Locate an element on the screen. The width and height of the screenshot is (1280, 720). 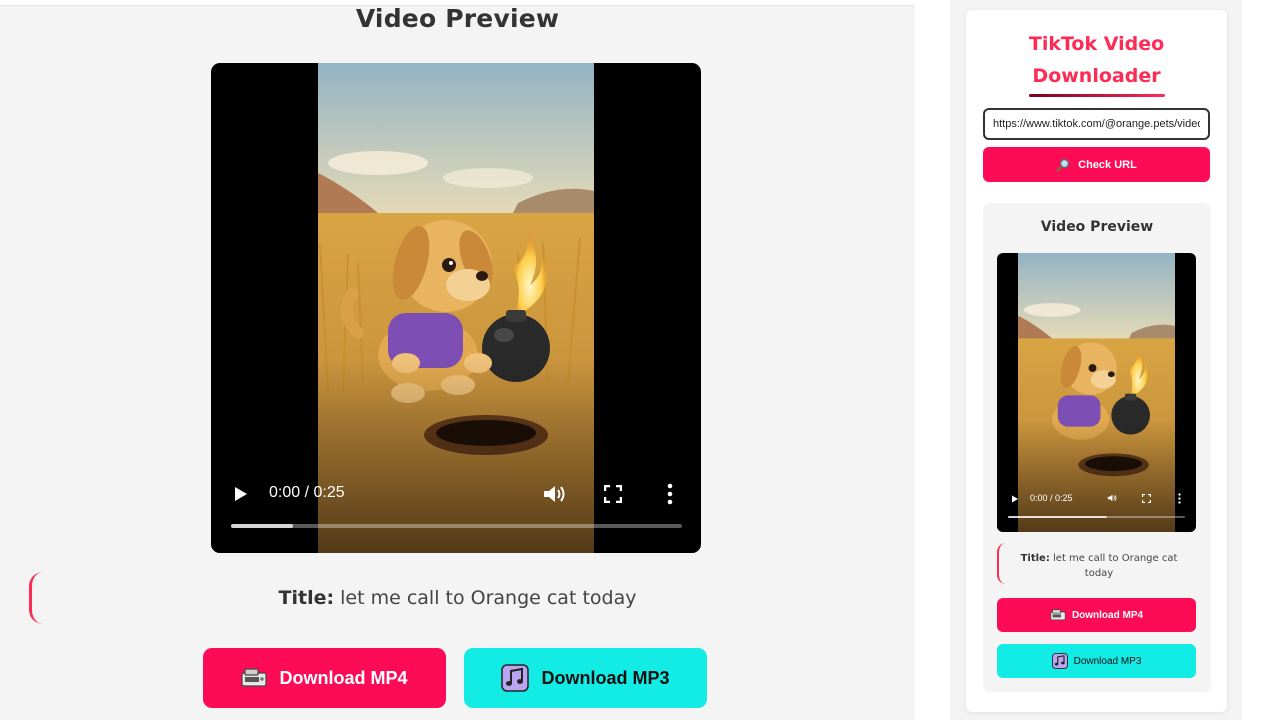
check-url-label: Check URL is located at coordinates (1107, 164).